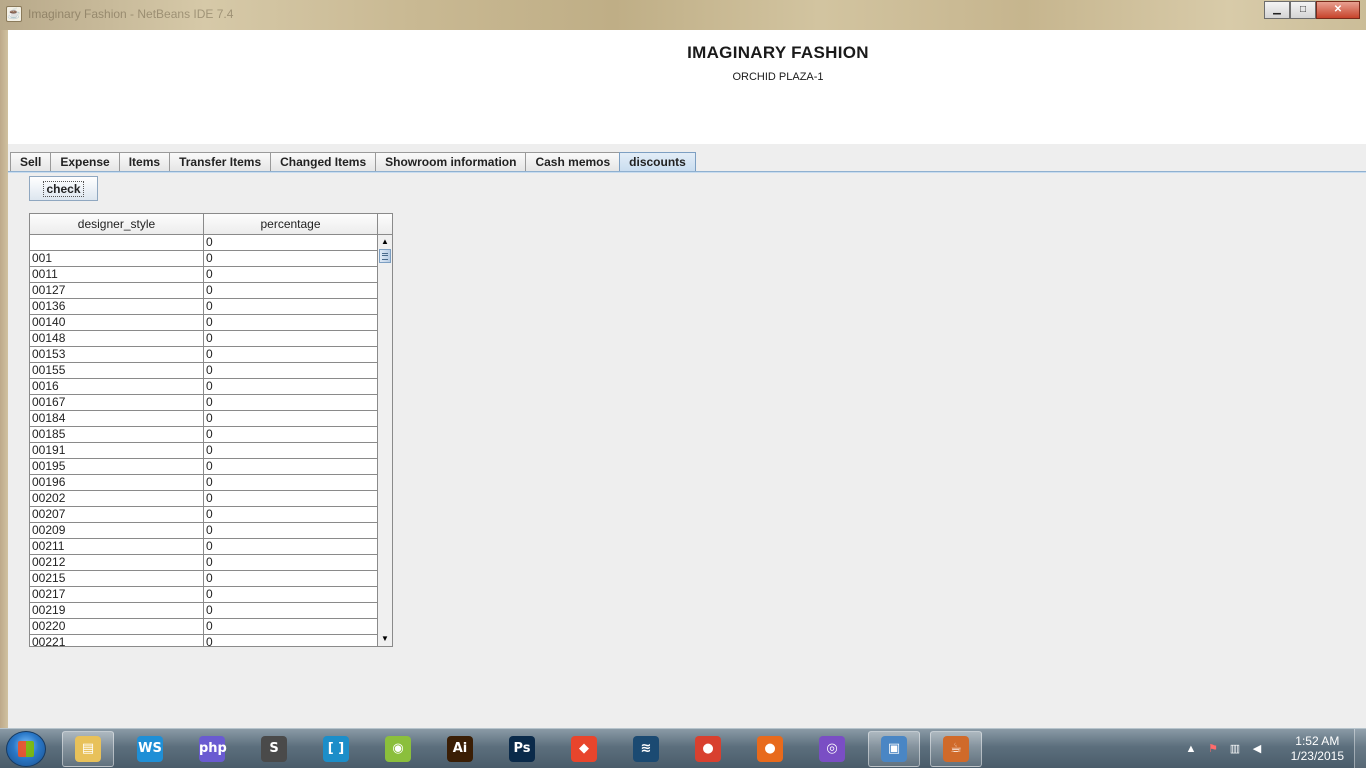  I want to click on designer-style-cell: 00207, so click(117, 514).